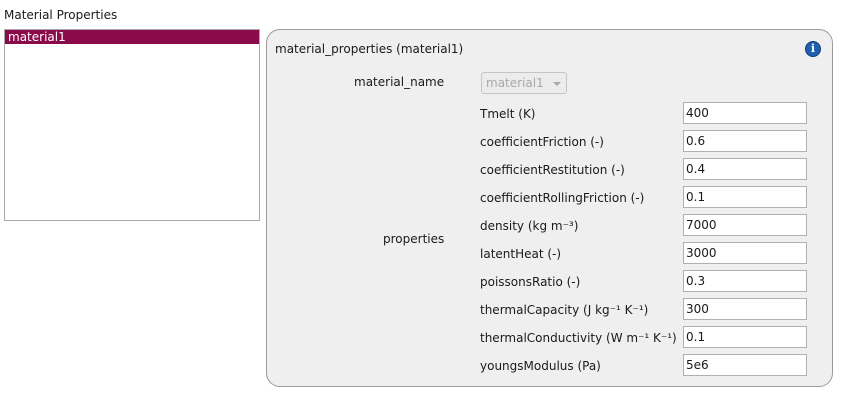  What do you see at coordinates (515, 83) in the screenshot?
I see `material-name-value: material1` at bounding box center [515, 83].